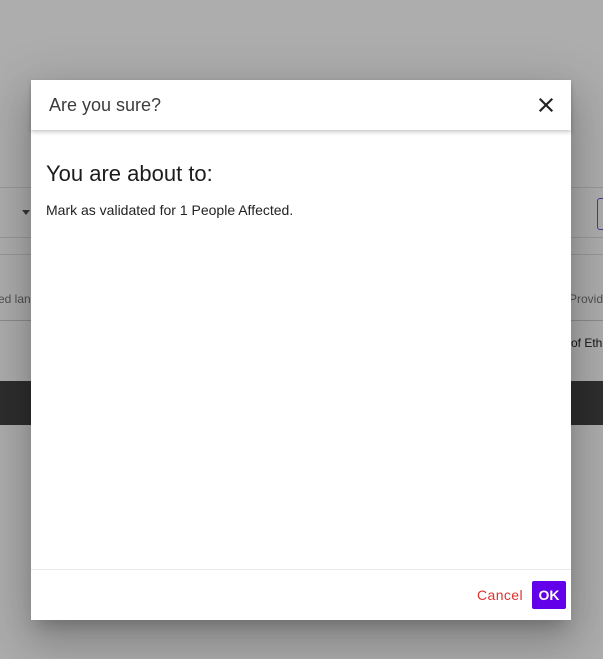 This screenshot has height=659, width=603. What do you see at coordinates (105, 105) in the screenshot?
I see `dialog-title: Are you sure?` at bounding box center [105, 105].